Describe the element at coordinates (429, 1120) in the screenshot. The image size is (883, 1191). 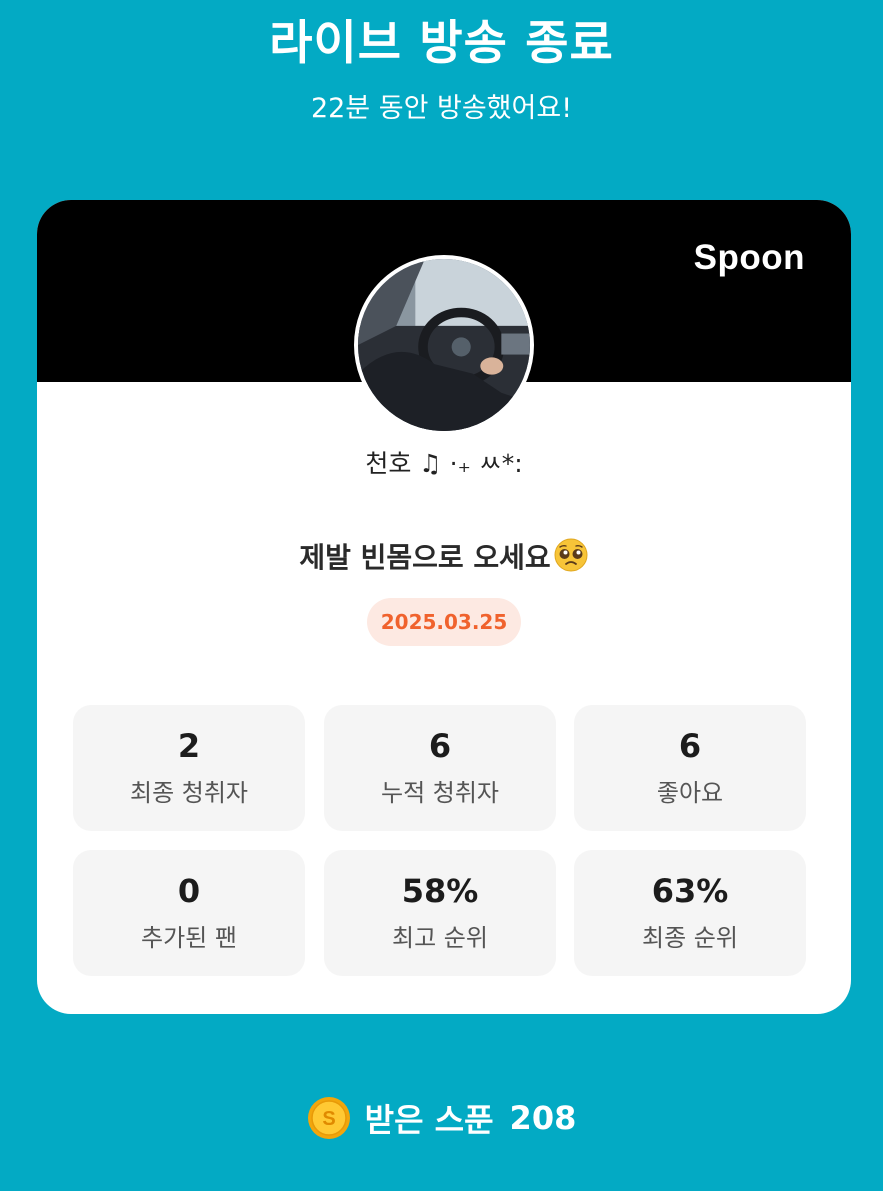
I see `spoon-label: 받은 스푼` at that location.